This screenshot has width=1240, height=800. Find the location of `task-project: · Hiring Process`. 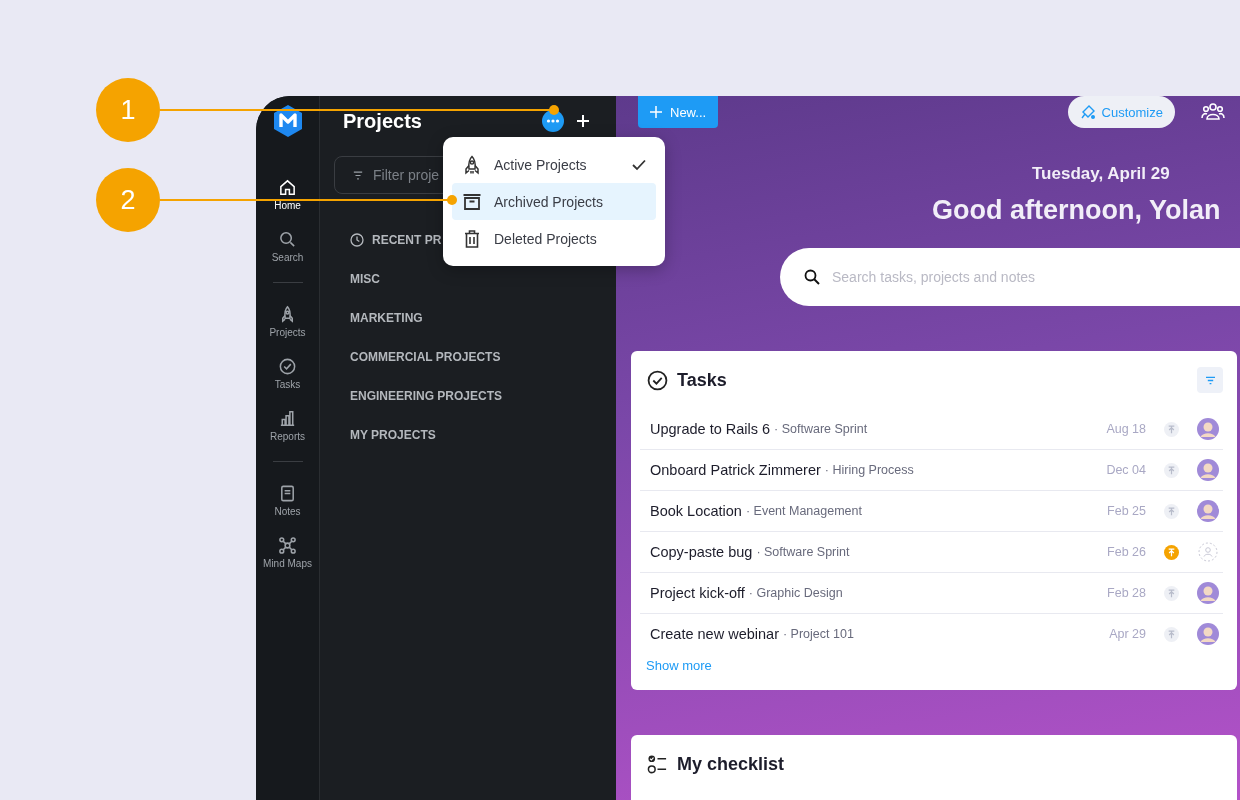

task-project: · Hiring Process is located at coordinates (869, 470).